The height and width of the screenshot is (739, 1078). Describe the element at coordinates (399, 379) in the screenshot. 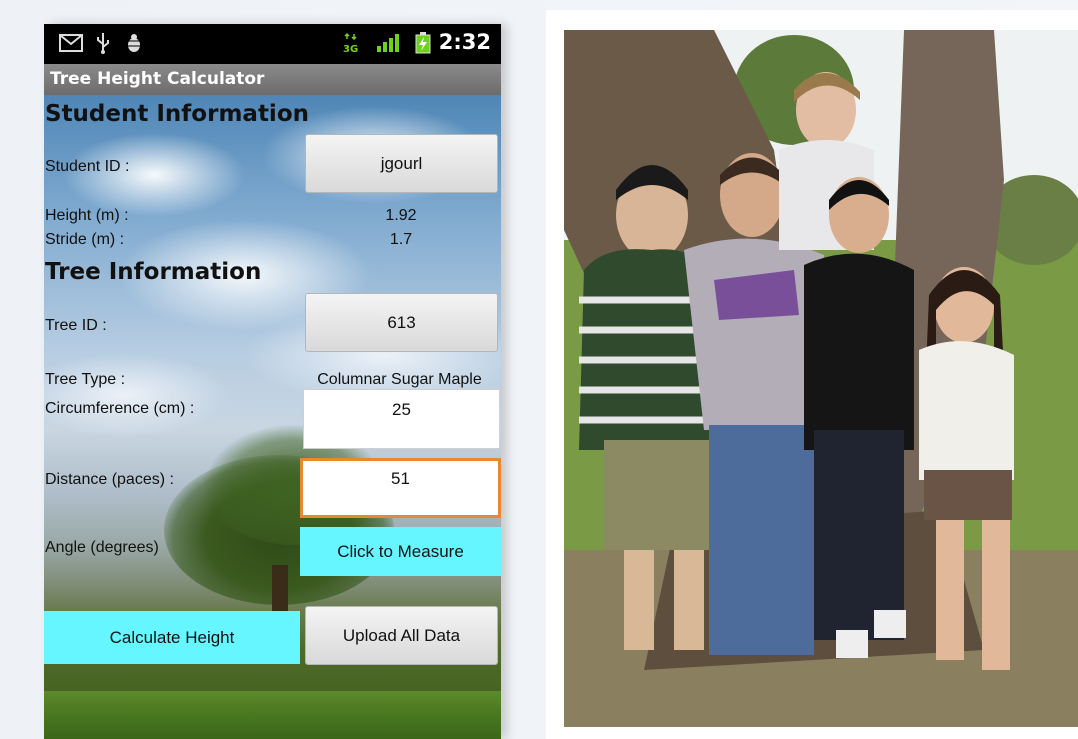

I see `tree-type-value: Columnar Sugar Maple` at that location.